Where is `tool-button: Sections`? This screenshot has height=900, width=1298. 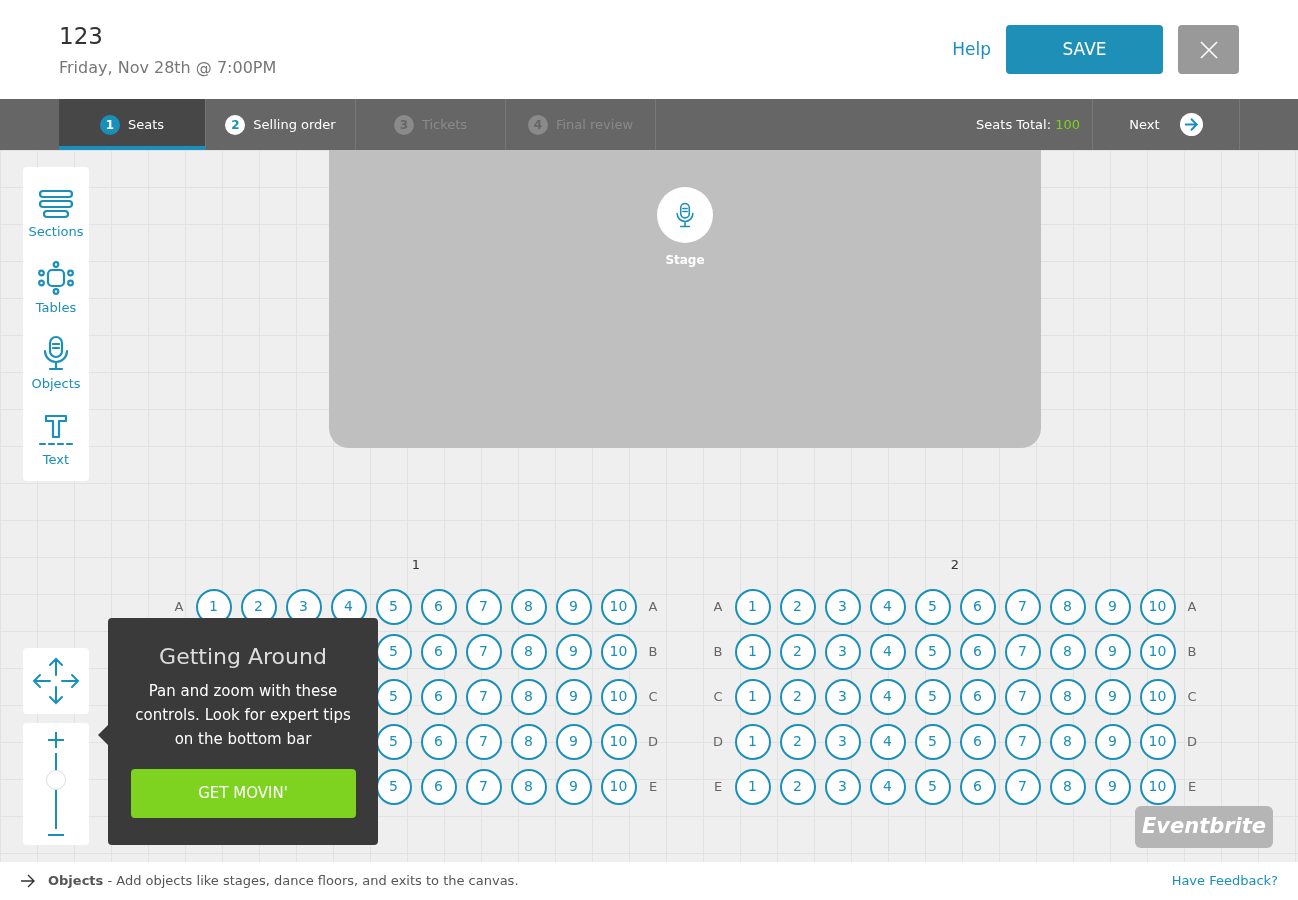 tool-button: Sections is located at coordinates (56, 210).